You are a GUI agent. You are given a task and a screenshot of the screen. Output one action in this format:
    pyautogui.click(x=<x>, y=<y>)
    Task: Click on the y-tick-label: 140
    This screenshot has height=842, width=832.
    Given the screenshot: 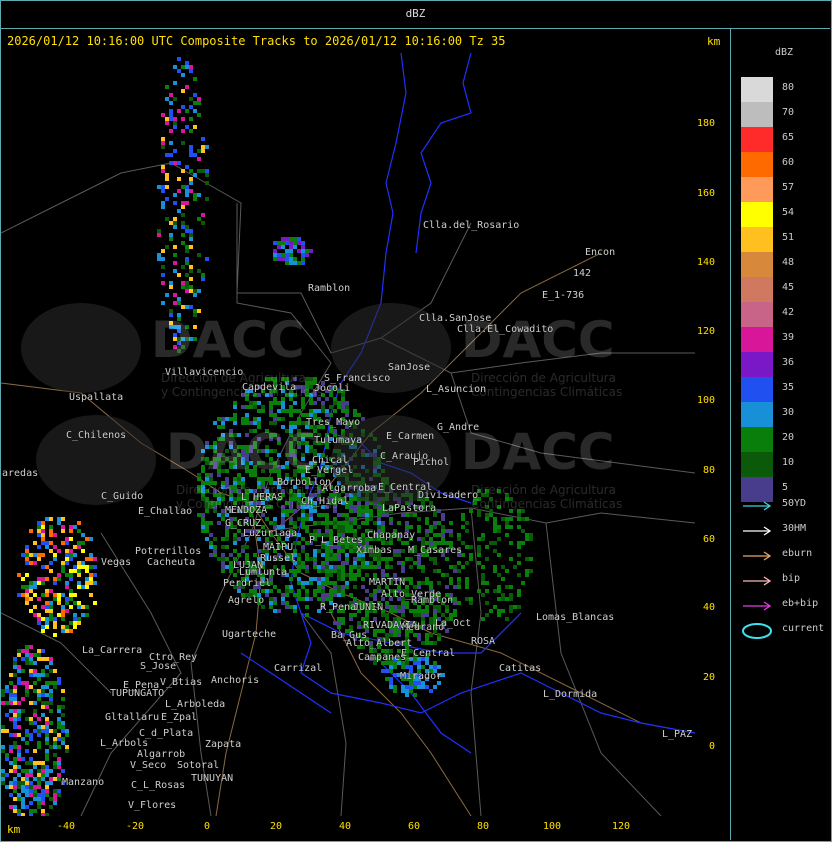 What is the action you would take?
    pyautogui.click(x=706, y=262)
    